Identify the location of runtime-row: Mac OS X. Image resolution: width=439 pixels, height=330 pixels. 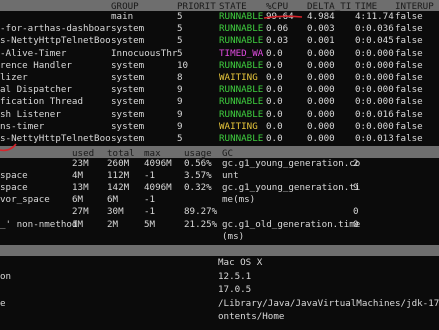
(219, 263).